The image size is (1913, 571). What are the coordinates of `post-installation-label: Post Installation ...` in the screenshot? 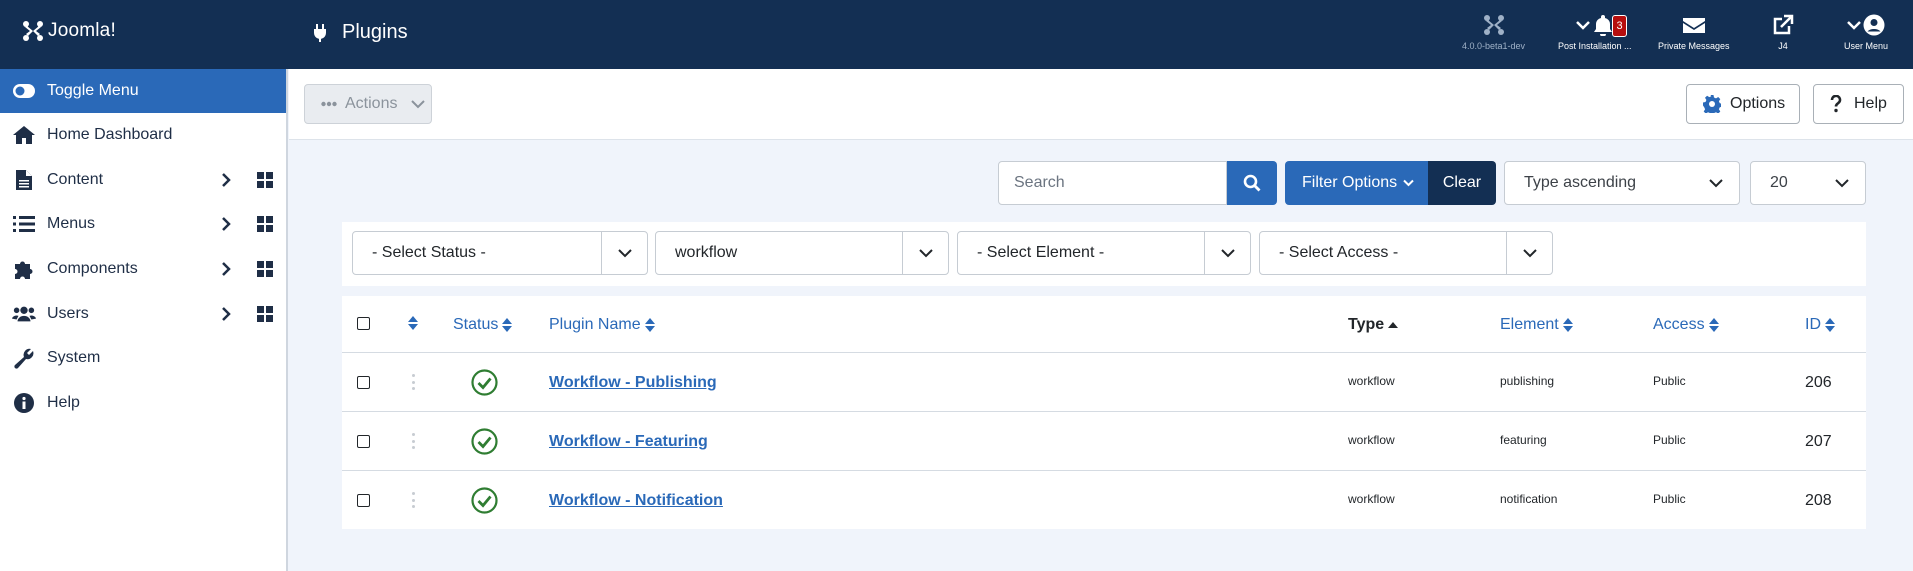 It's located at (1595, 46).